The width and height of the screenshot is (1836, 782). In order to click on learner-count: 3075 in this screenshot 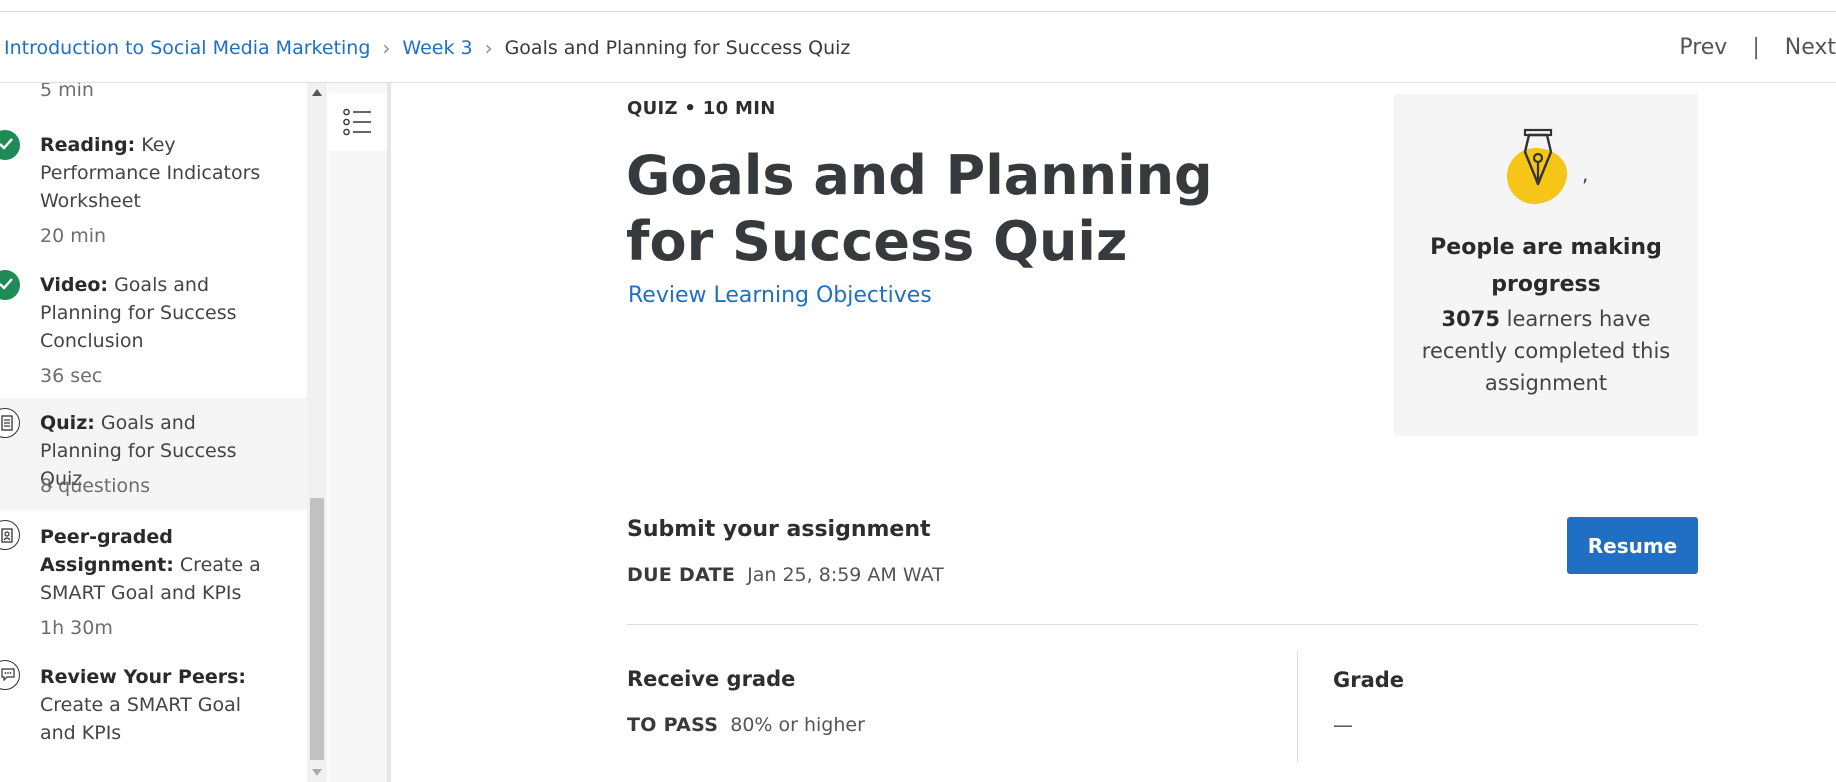, I will do `click(1470, 319)`.